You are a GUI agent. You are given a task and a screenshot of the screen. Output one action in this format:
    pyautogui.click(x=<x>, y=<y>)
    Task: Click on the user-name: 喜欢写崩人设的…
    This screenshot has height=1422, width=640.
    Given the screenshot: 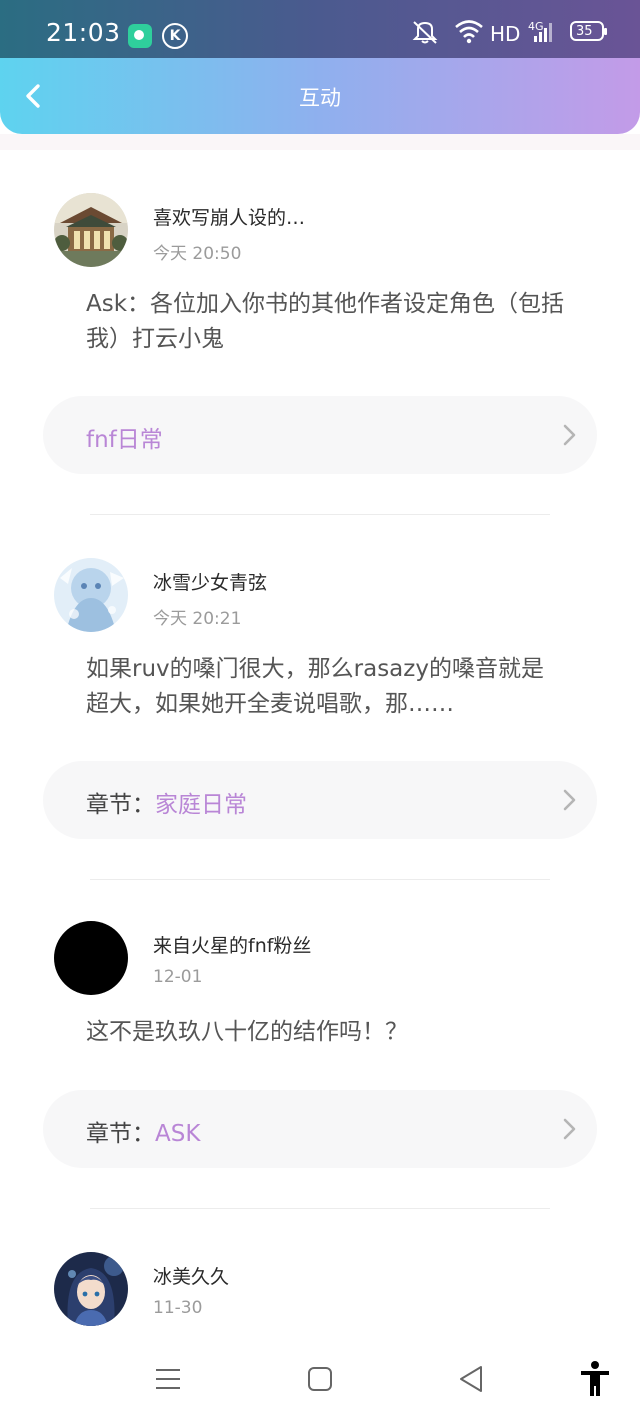 What is the action you would take?
    pyautogui.click(x=229, y=216)
    